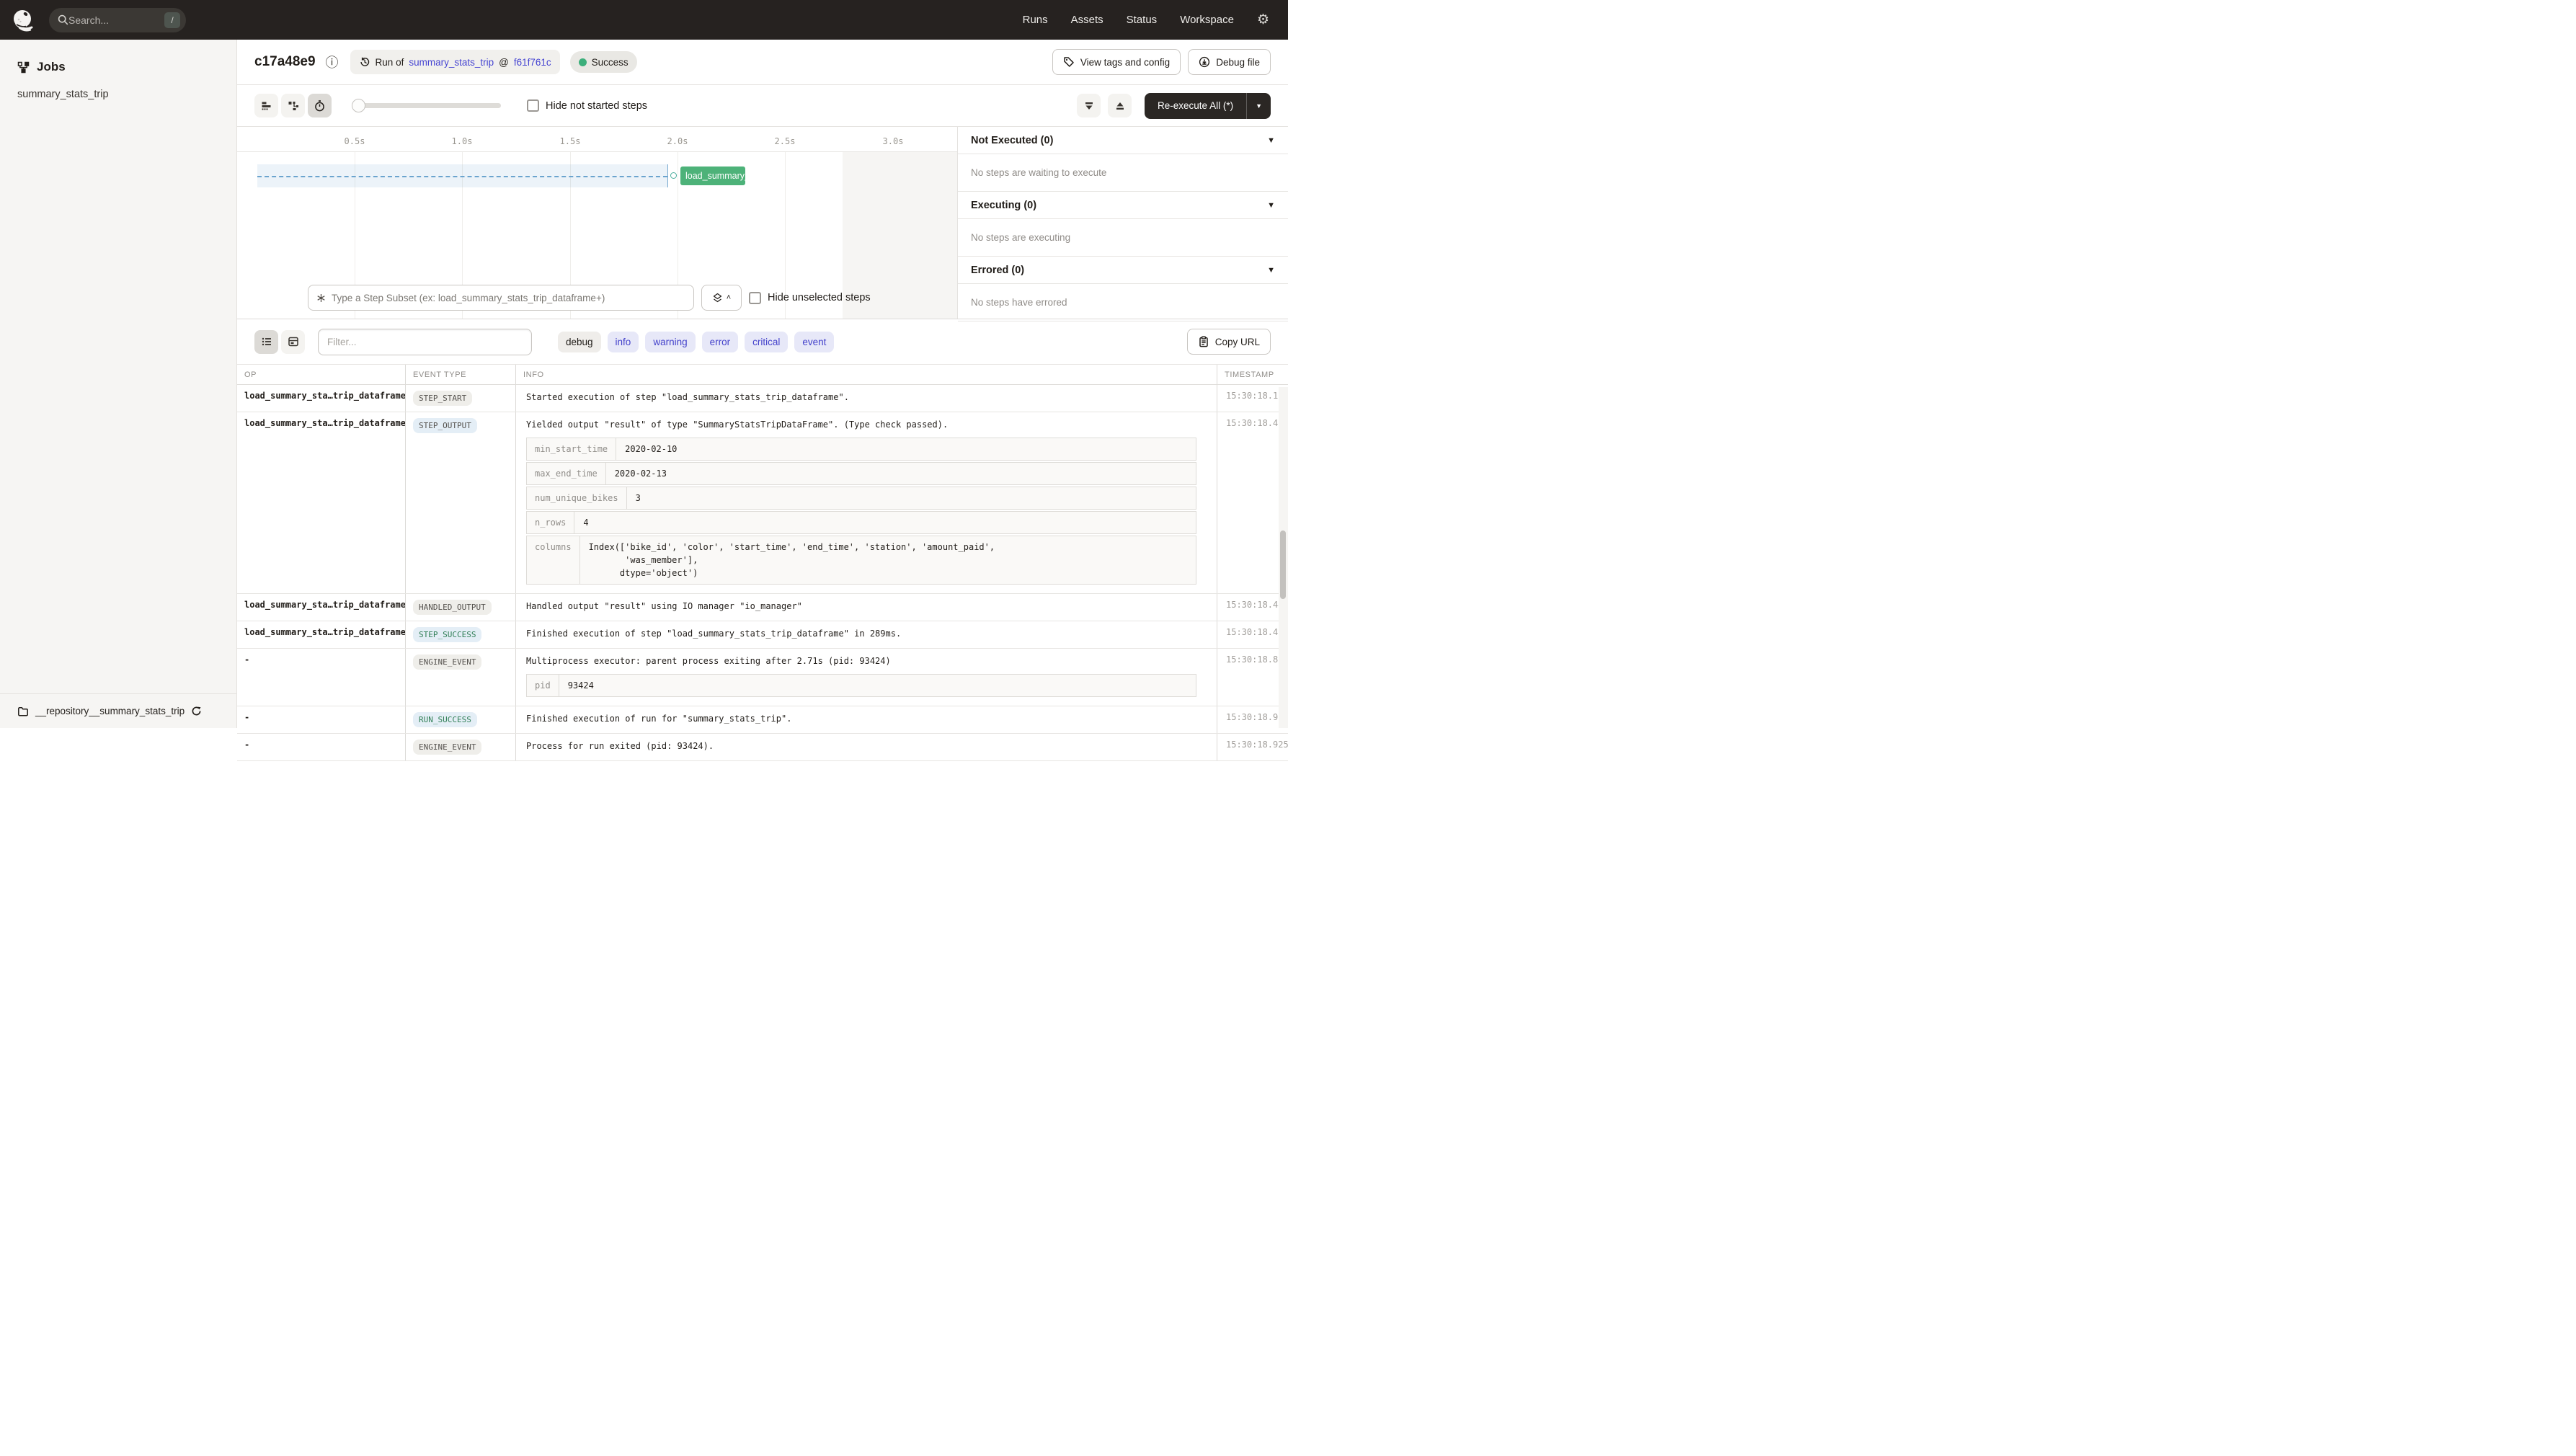 Image resolution: width=2576 pixels, height=1456 pixels. Describe the element at coordinates (1035, 20) in the screenshot. I see `nav-runs: Runs` at that location.